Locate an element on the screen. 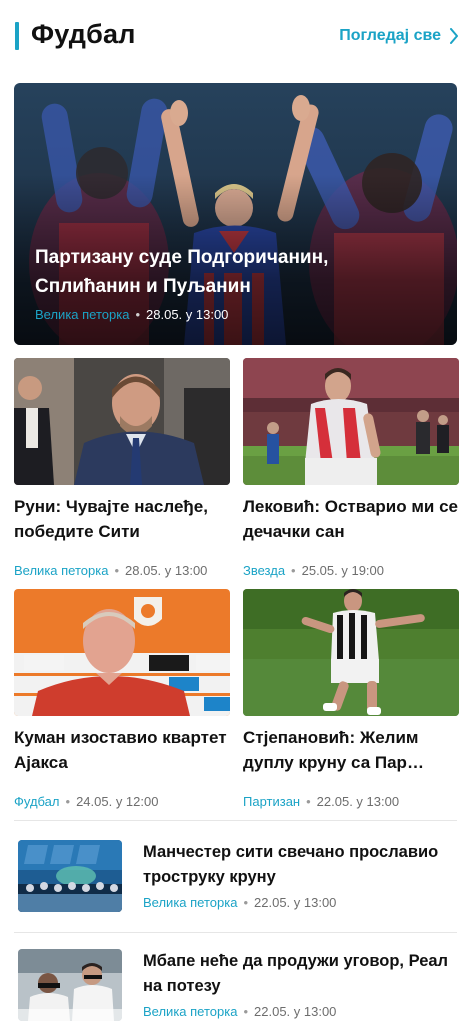 The width and height of the screenshot is (473, 1024). card-meta: Партизан • 22.05. у 13:00 is located at coordinates (351, 801).